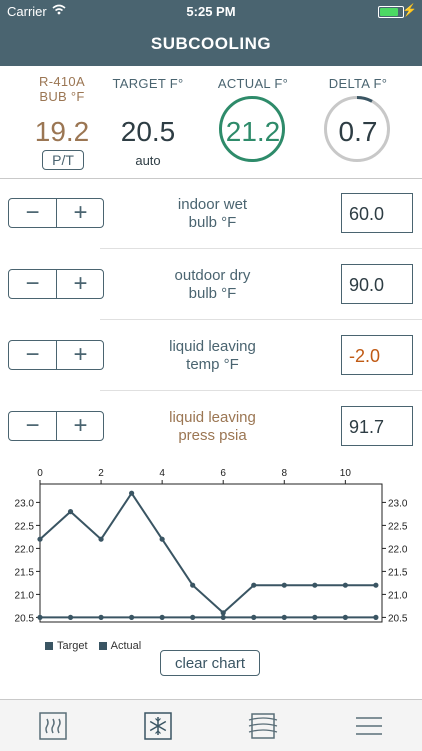 The width and height of the screenshot is (422, 751). What do you see at coordinates (207, 553) in the screenshot?
I see `actual-series-line` at bounding box center [207, 553].